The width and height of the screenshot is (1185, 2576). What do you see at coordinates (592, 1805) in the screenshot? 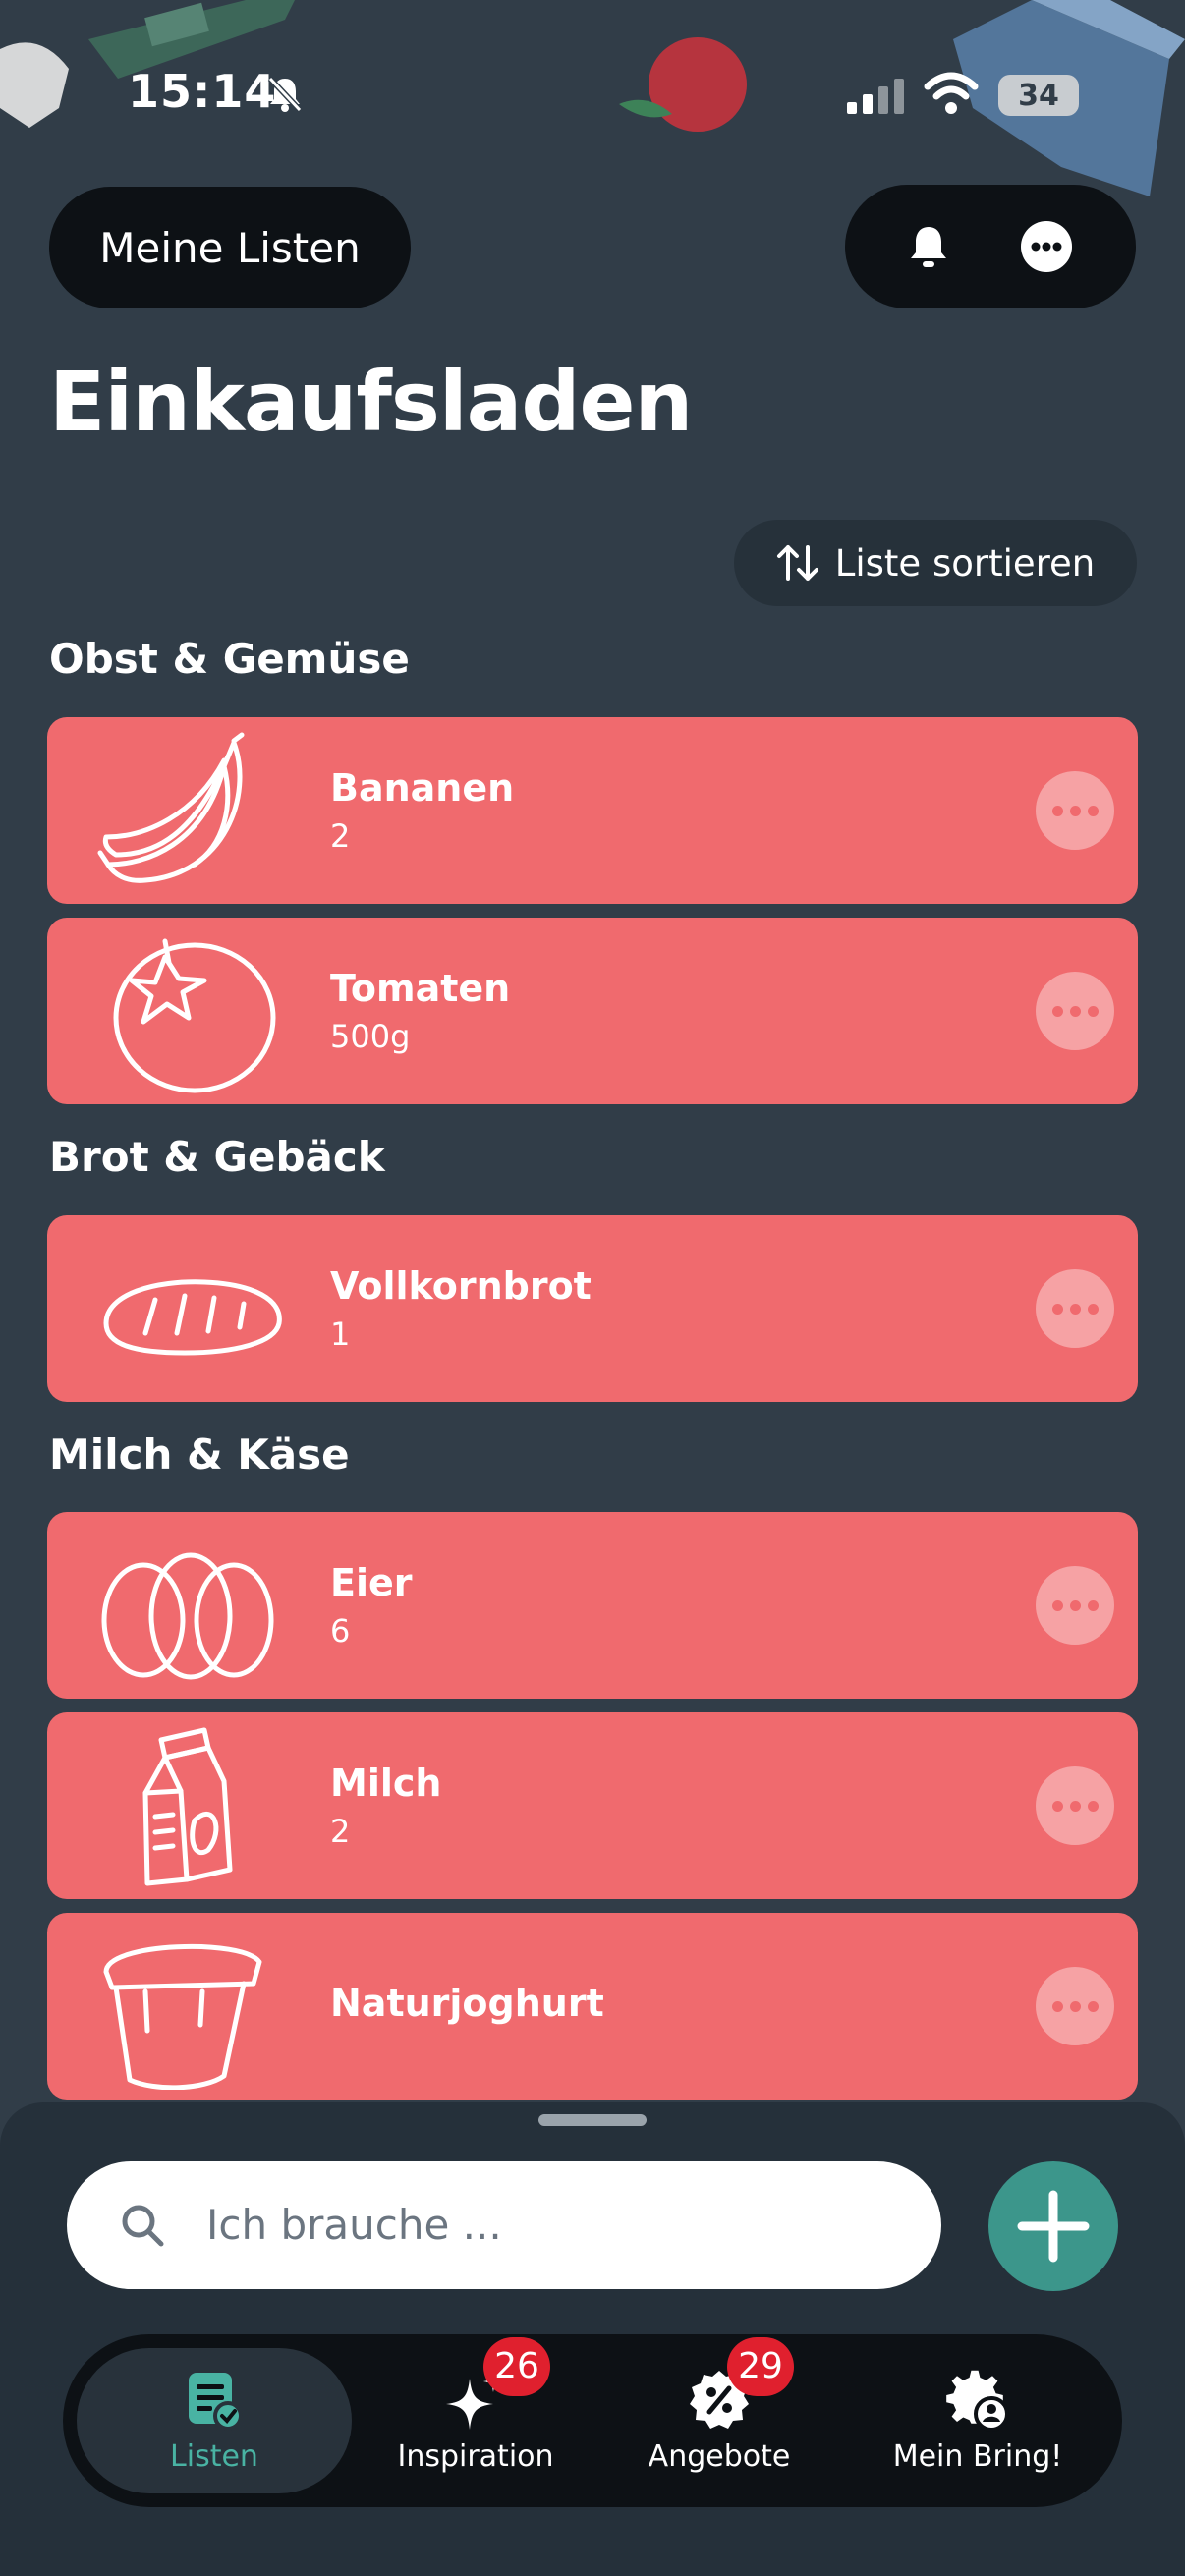
I see `list-item-milch: Milch 2` at bounding box center [592, 1805].